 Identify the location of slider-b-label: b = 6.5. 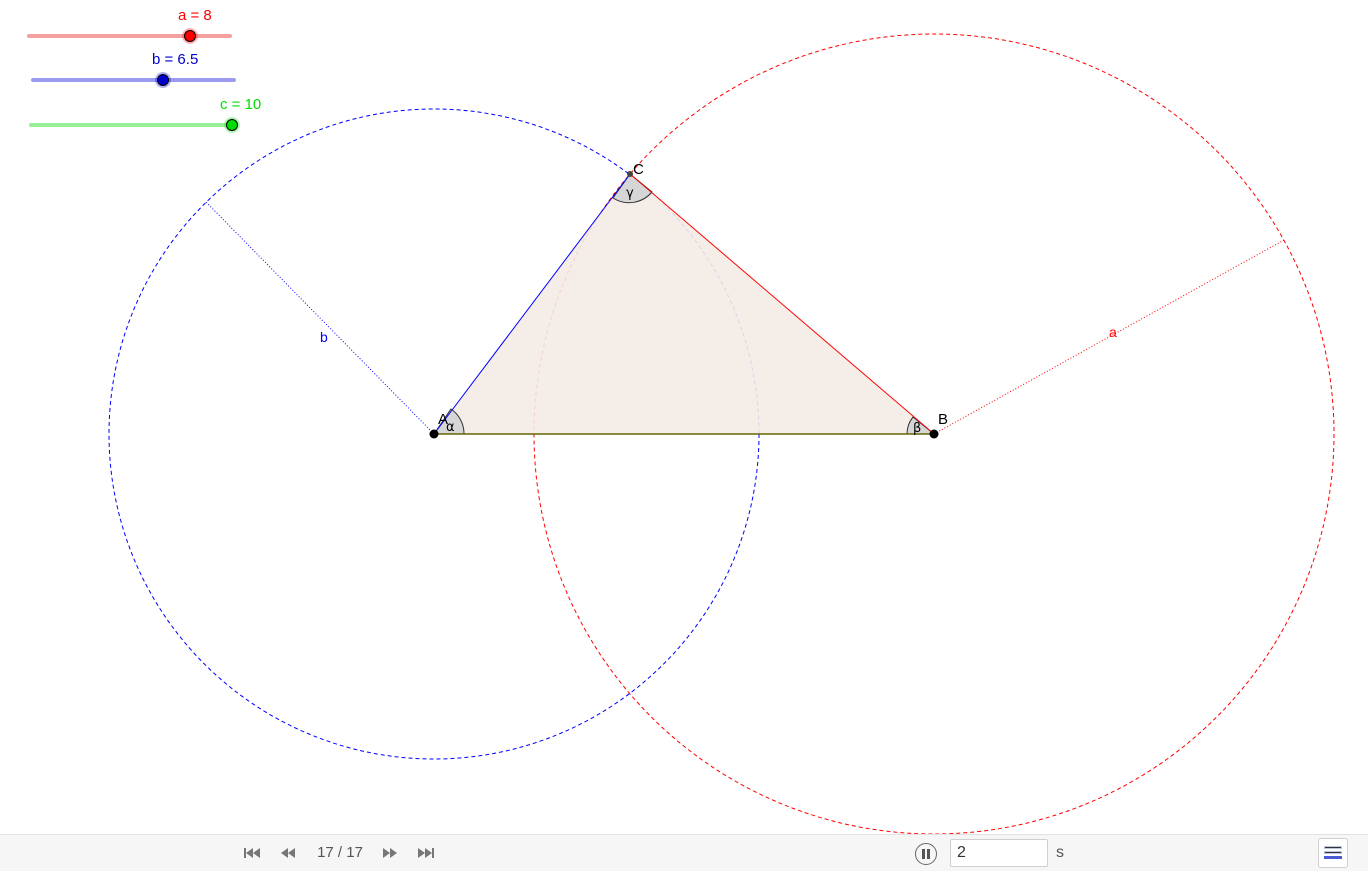
(175, 59).